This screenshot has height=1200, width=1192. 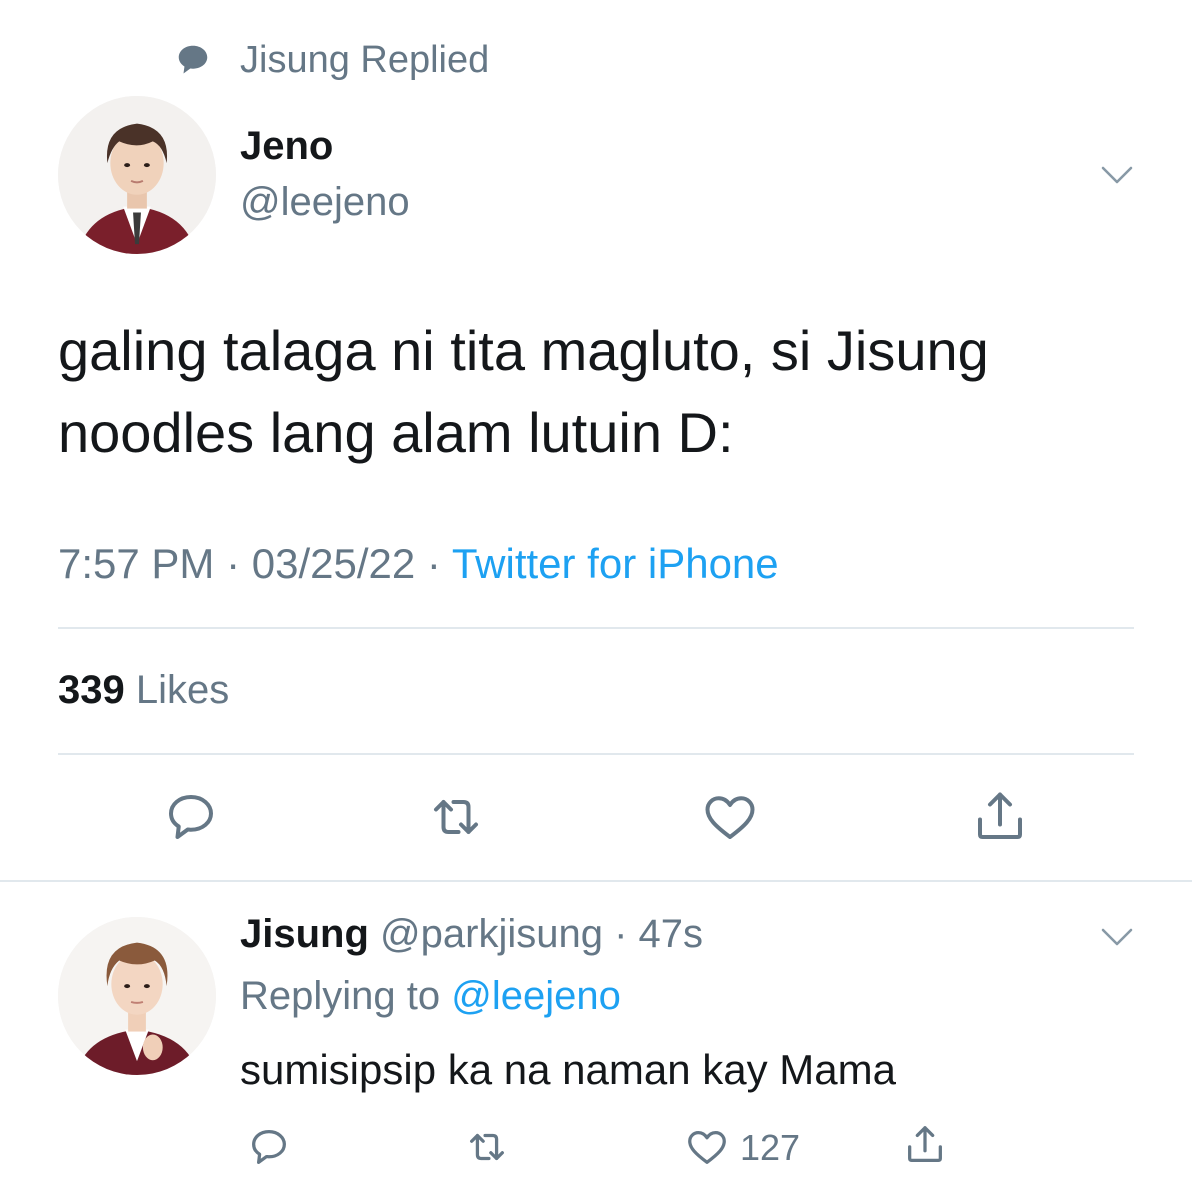 I want to click on replying-to: Replying to @leejeno, so click(x=430, y=996).